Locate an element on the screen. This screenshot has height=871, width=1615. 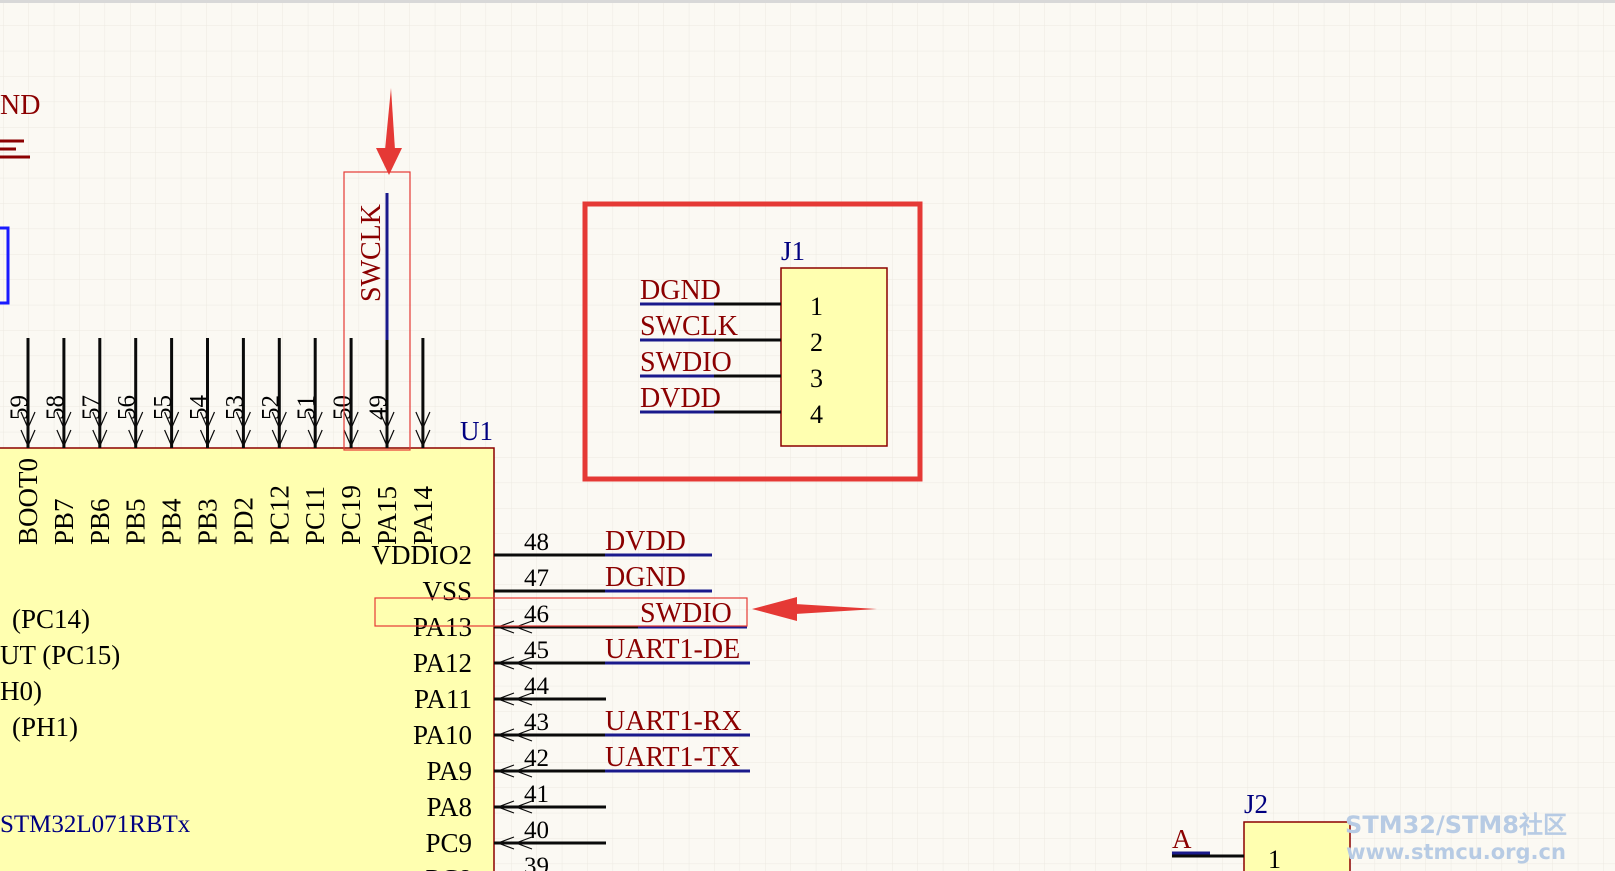
u1-top-pin-name: PB5 is located at coordinates (136, 521).